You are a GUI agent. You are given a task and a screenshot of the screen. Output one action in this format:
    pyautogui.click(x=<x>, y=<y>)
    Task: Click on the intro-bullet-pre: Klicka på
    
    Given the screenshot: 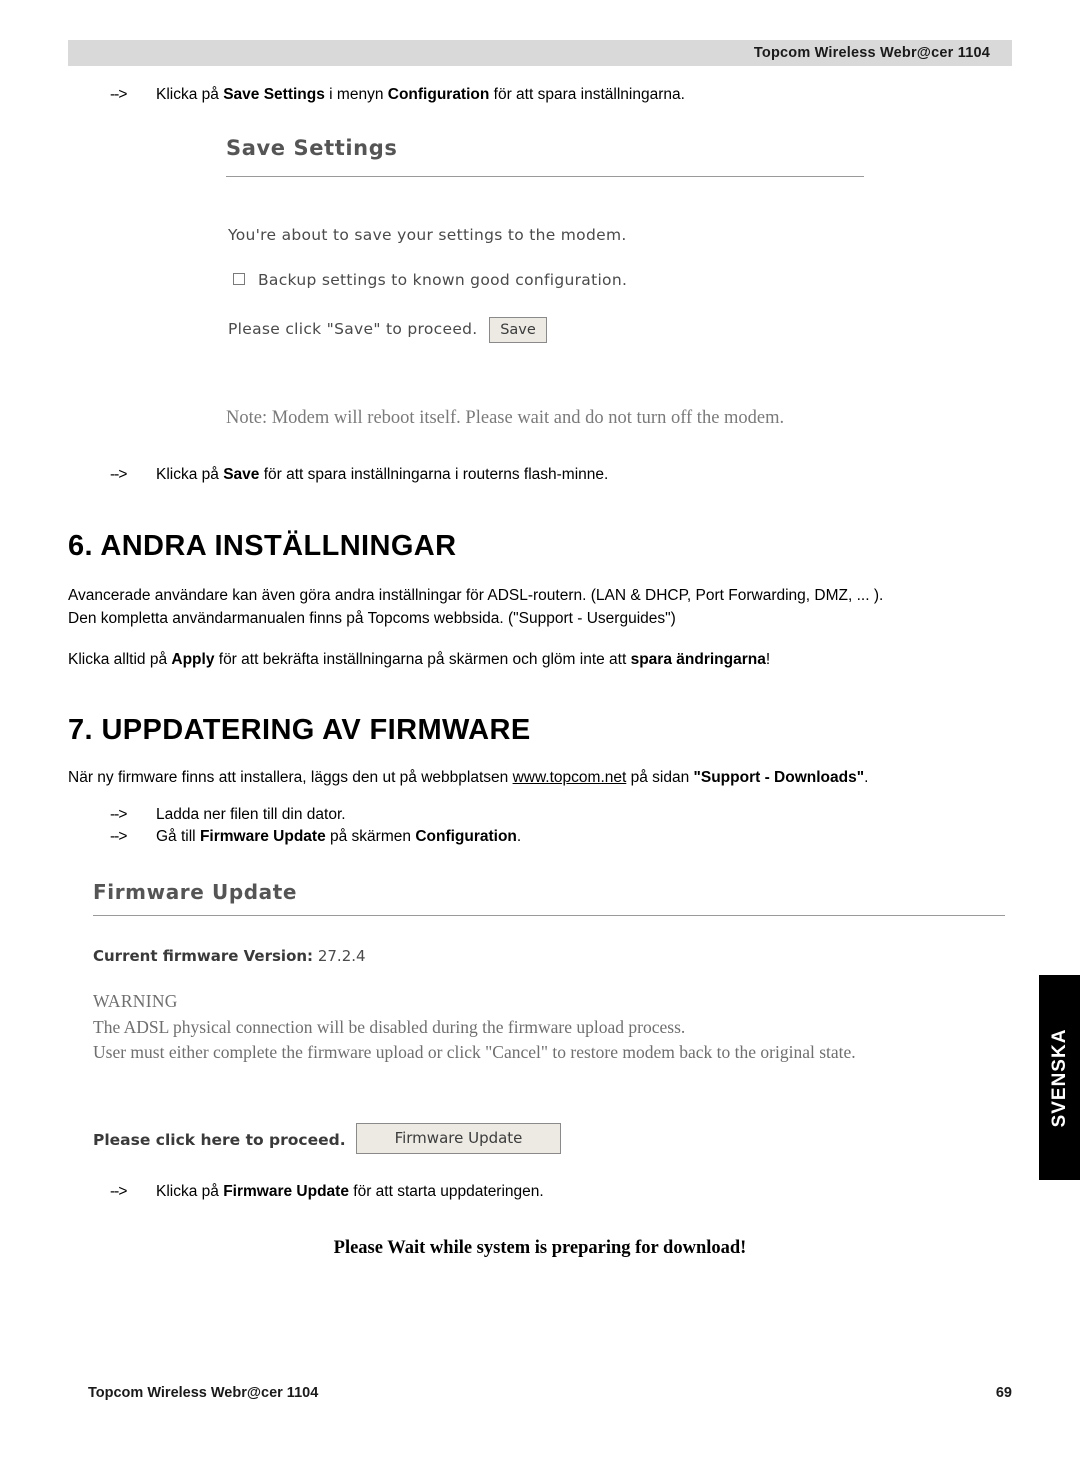 What is the action you would take?
    pyautogui.click(x=190, y=94)
    